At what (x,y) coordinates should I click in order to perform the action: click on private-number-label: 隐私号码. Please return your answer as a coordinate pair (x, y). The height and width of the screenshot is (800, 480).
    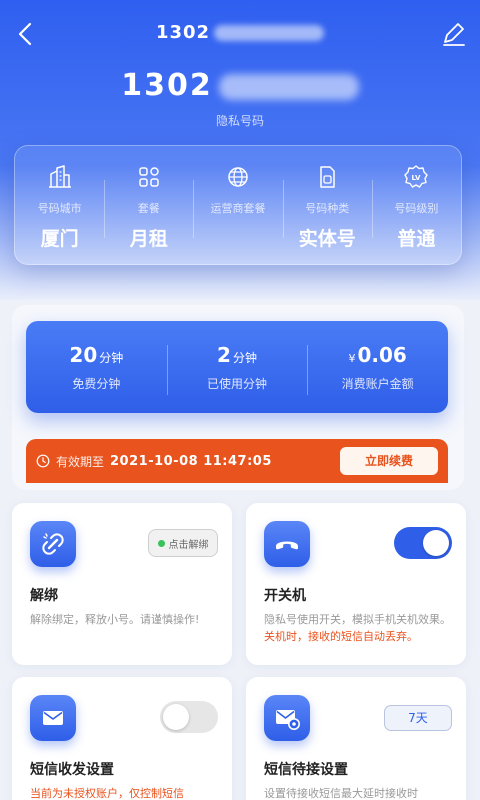
    Looking at the image, I should click on (239, 121).